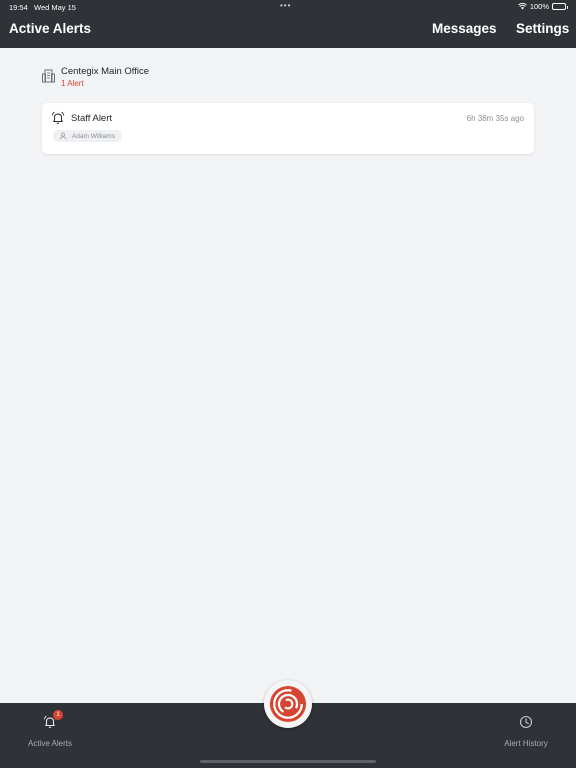  What do you see at coordinates (50, 729) in the screenshot?
I see `tab-active-alerts: 1 Active Alerts` at bounding box center [50, 729].